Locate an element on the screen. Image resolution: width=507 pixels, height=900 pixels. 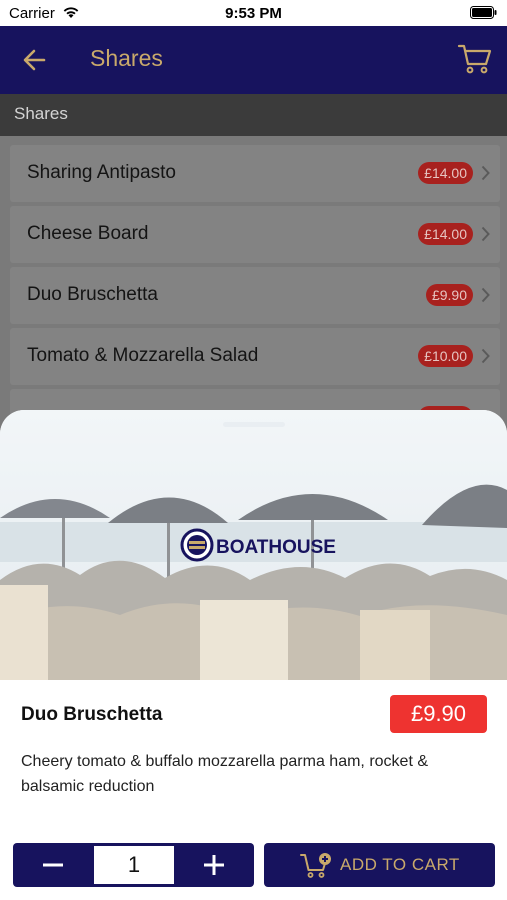
battery-icon is located at coordinates (483, 12).